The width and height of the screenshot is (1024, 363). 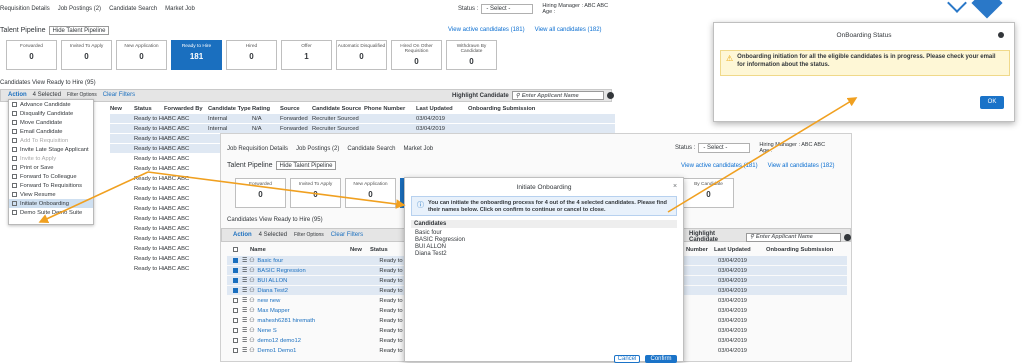 I want to click on cell-name: Demo1 Demo1, so click(x=307, y=351).